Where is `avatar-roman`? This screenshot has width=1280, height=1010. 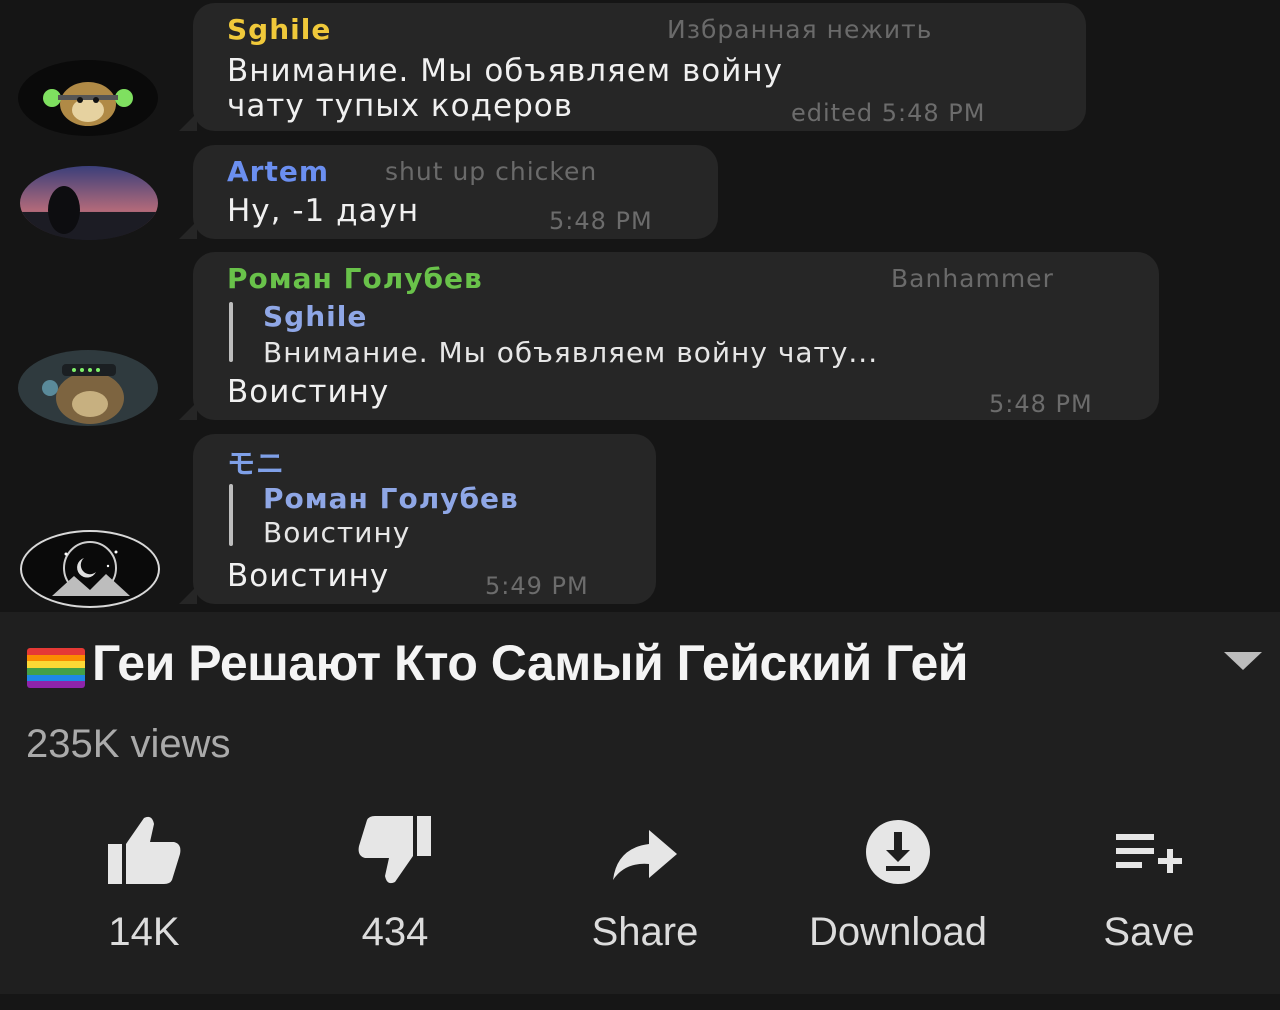
avatar-roman is located at coordinates (88, 388).